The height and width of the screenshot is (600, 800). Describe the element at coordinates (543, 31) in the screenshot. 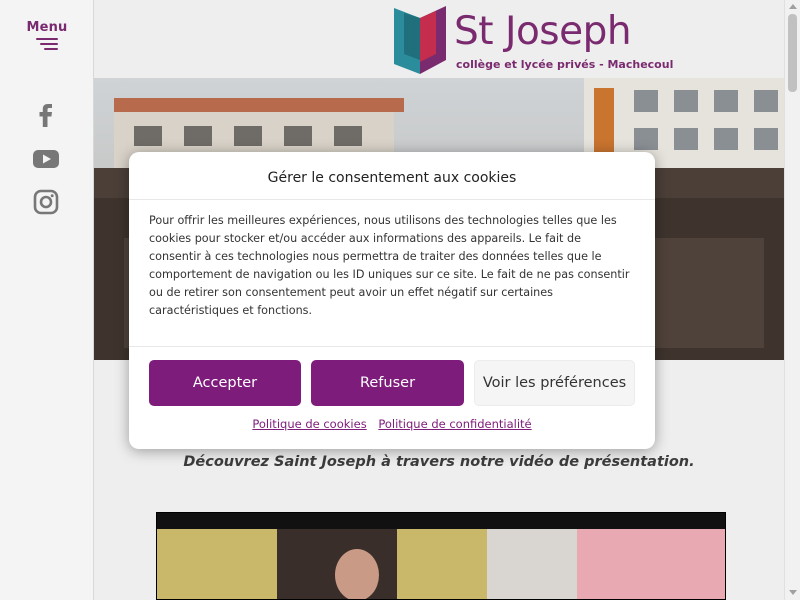

I see `logo-name: St Joseph` at that location.